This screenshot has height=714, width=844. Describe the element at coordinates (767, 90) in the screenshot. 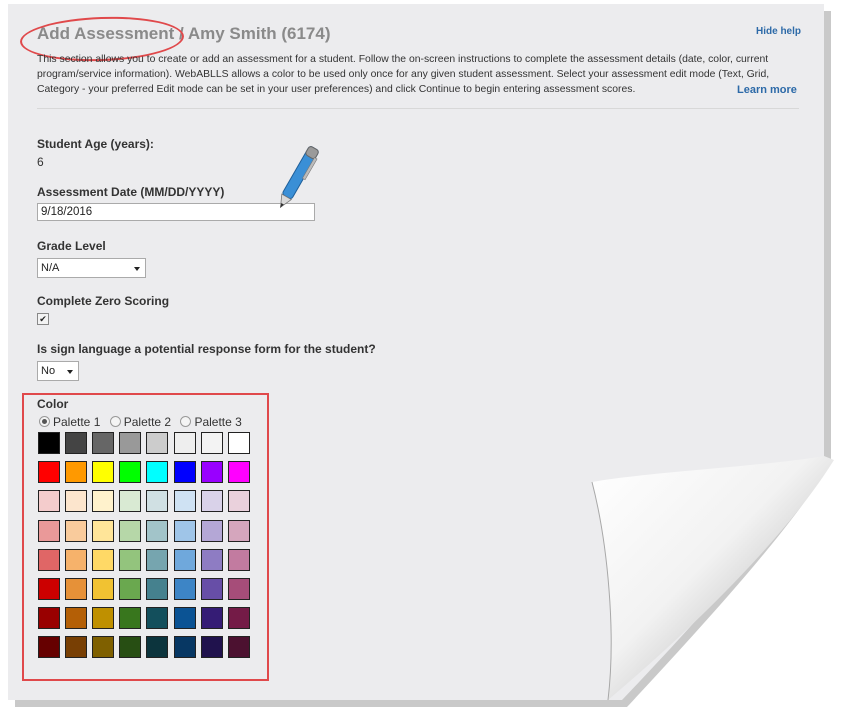

I see `learn-more-link: Learn more` at that location.